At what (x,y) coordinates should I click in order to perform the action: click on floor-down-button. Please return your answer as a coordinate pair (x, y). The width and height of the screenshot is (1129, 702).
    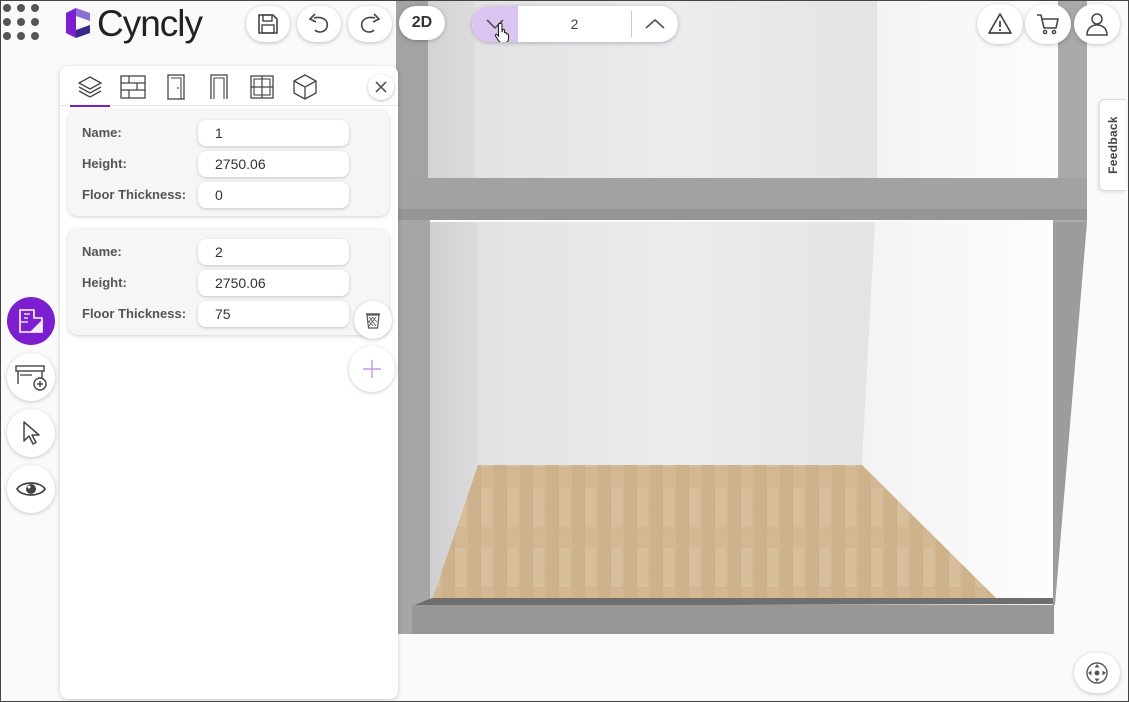
    Looking at the image, I should click on (495, 24).